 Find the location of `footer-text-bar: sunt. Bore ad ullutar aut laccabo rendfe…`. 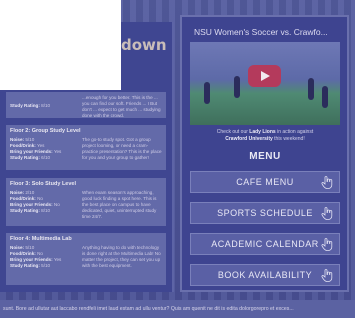

footer-text-bar: sunt. Bore ad ullutar aut laccabo rendfe… is located at coordinates (177, 309).